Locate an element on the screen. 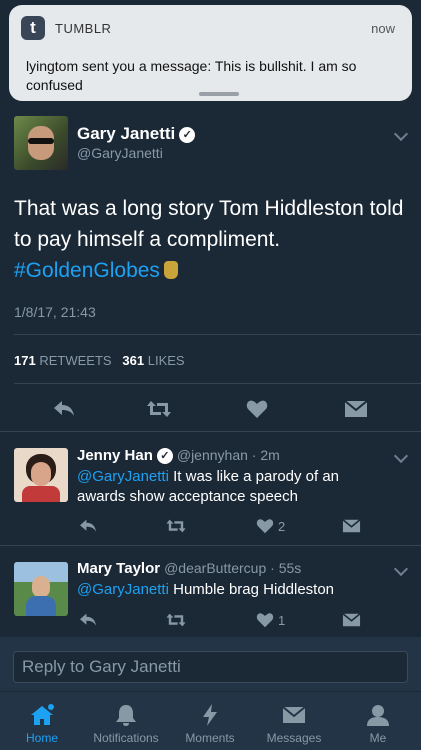 The width and height of the screenshot is (421, 750). trophy-icon is located at coordinates (170, 270).